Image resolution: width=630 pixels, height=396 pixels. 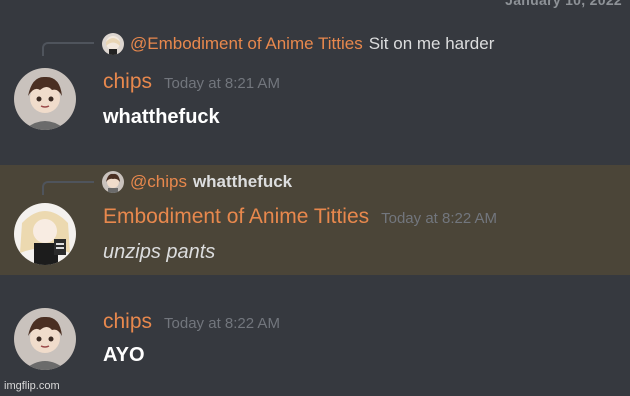 I want to click on timestamp: Today at 8:21 AM, so click(x=222, y=83).